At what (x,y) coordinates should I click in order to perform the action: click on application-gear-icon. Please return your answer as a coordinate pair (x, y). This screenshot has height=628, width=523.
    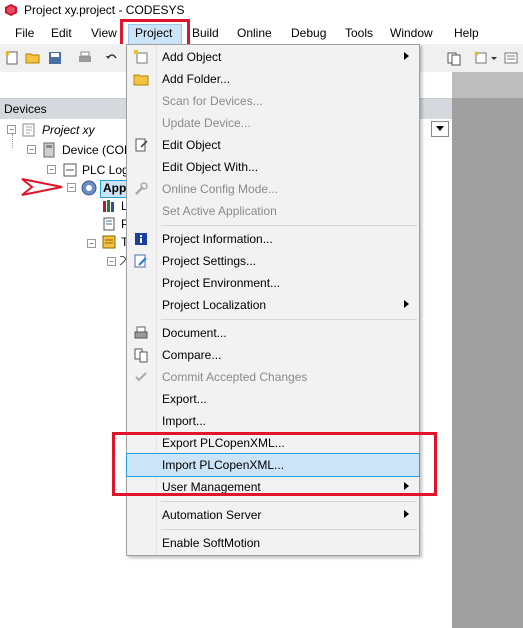
    Looking at the image, I should click on (89, 188).